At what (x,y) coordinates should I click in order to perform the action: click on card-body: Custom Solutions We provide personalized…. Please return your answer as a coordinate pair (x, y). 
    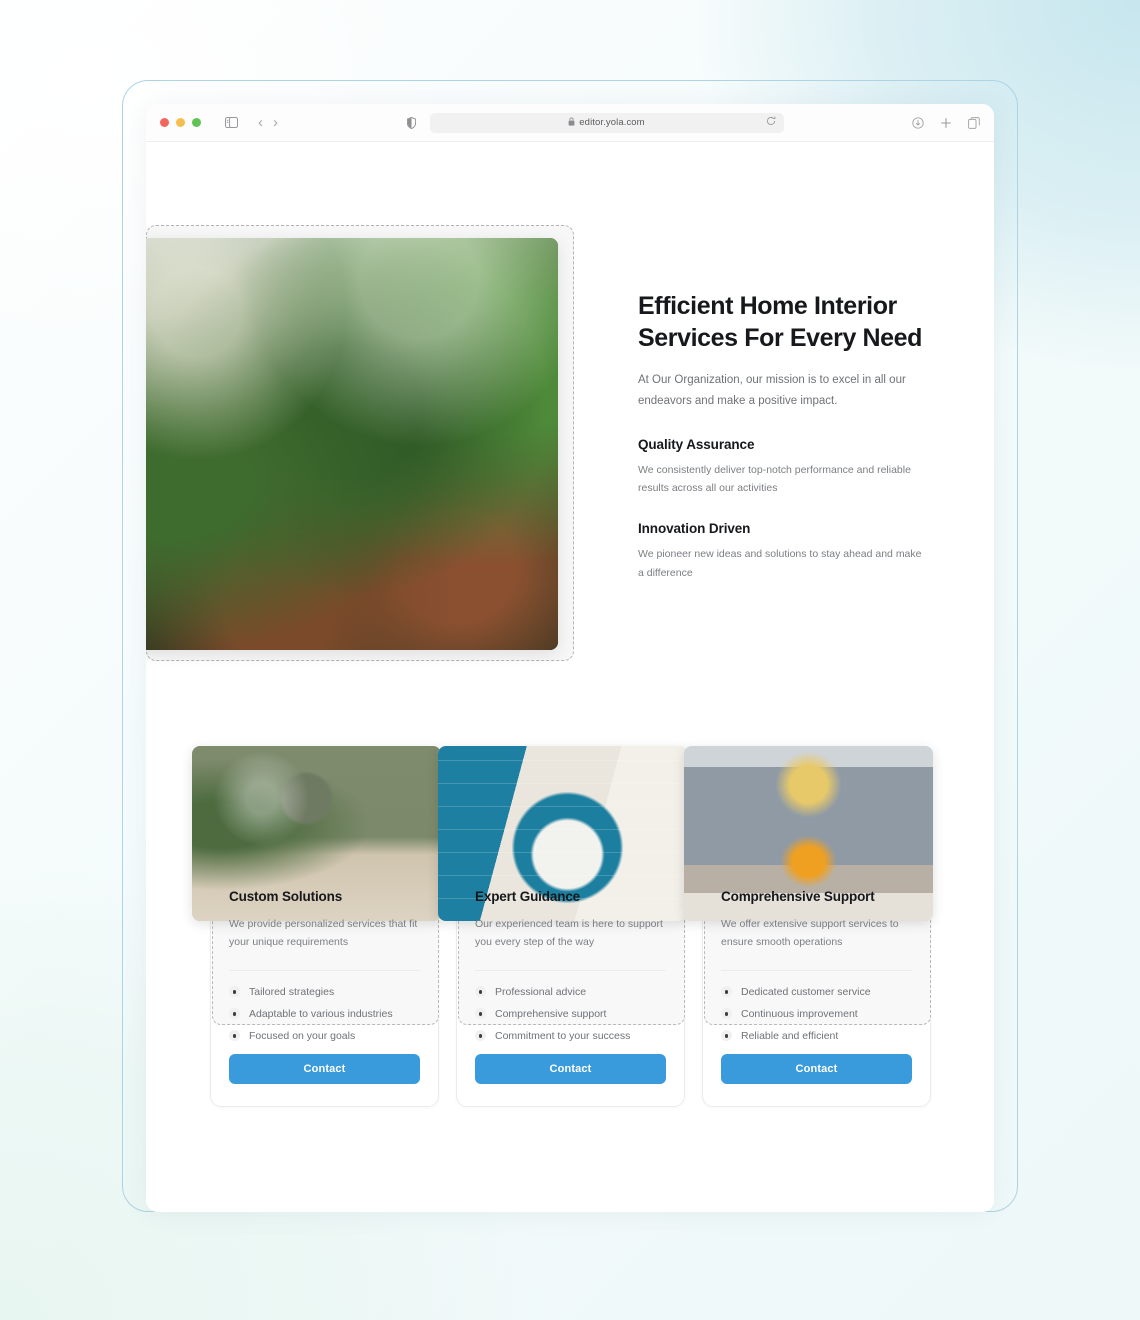
    Looking at the image, I should click on (324, 986).